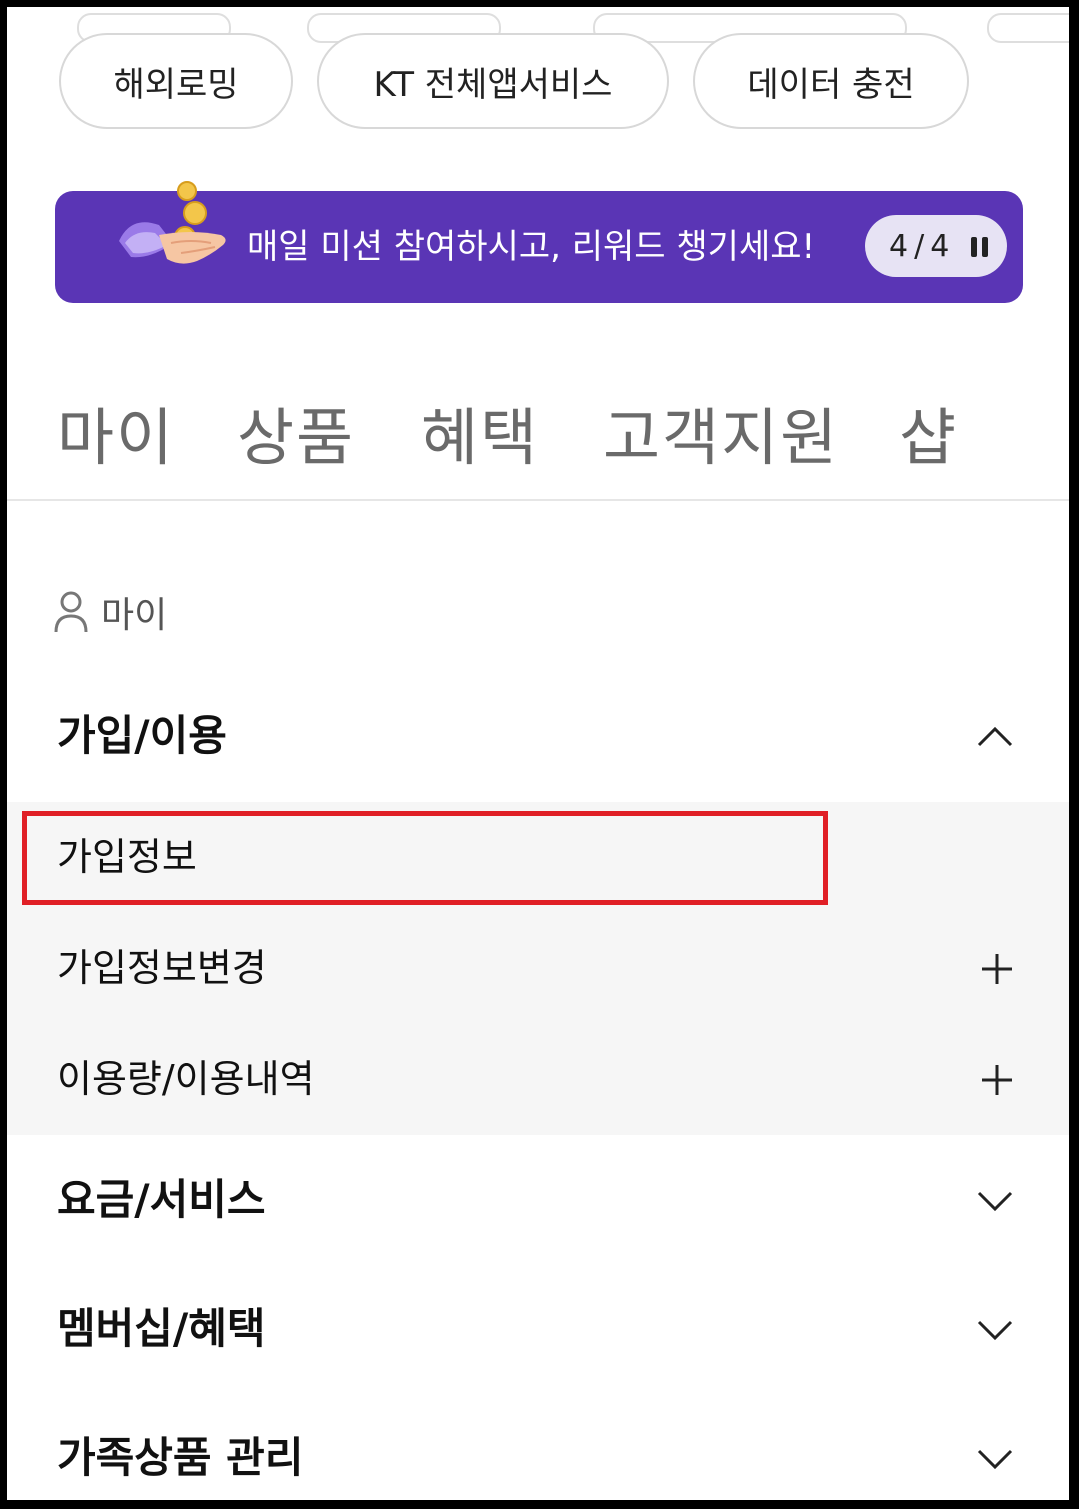 This screenshot has width=1079, height=1509. Describe the element at coordinates (928, 432) in the screenshot. I see `tab-shop: 샵` at that location.